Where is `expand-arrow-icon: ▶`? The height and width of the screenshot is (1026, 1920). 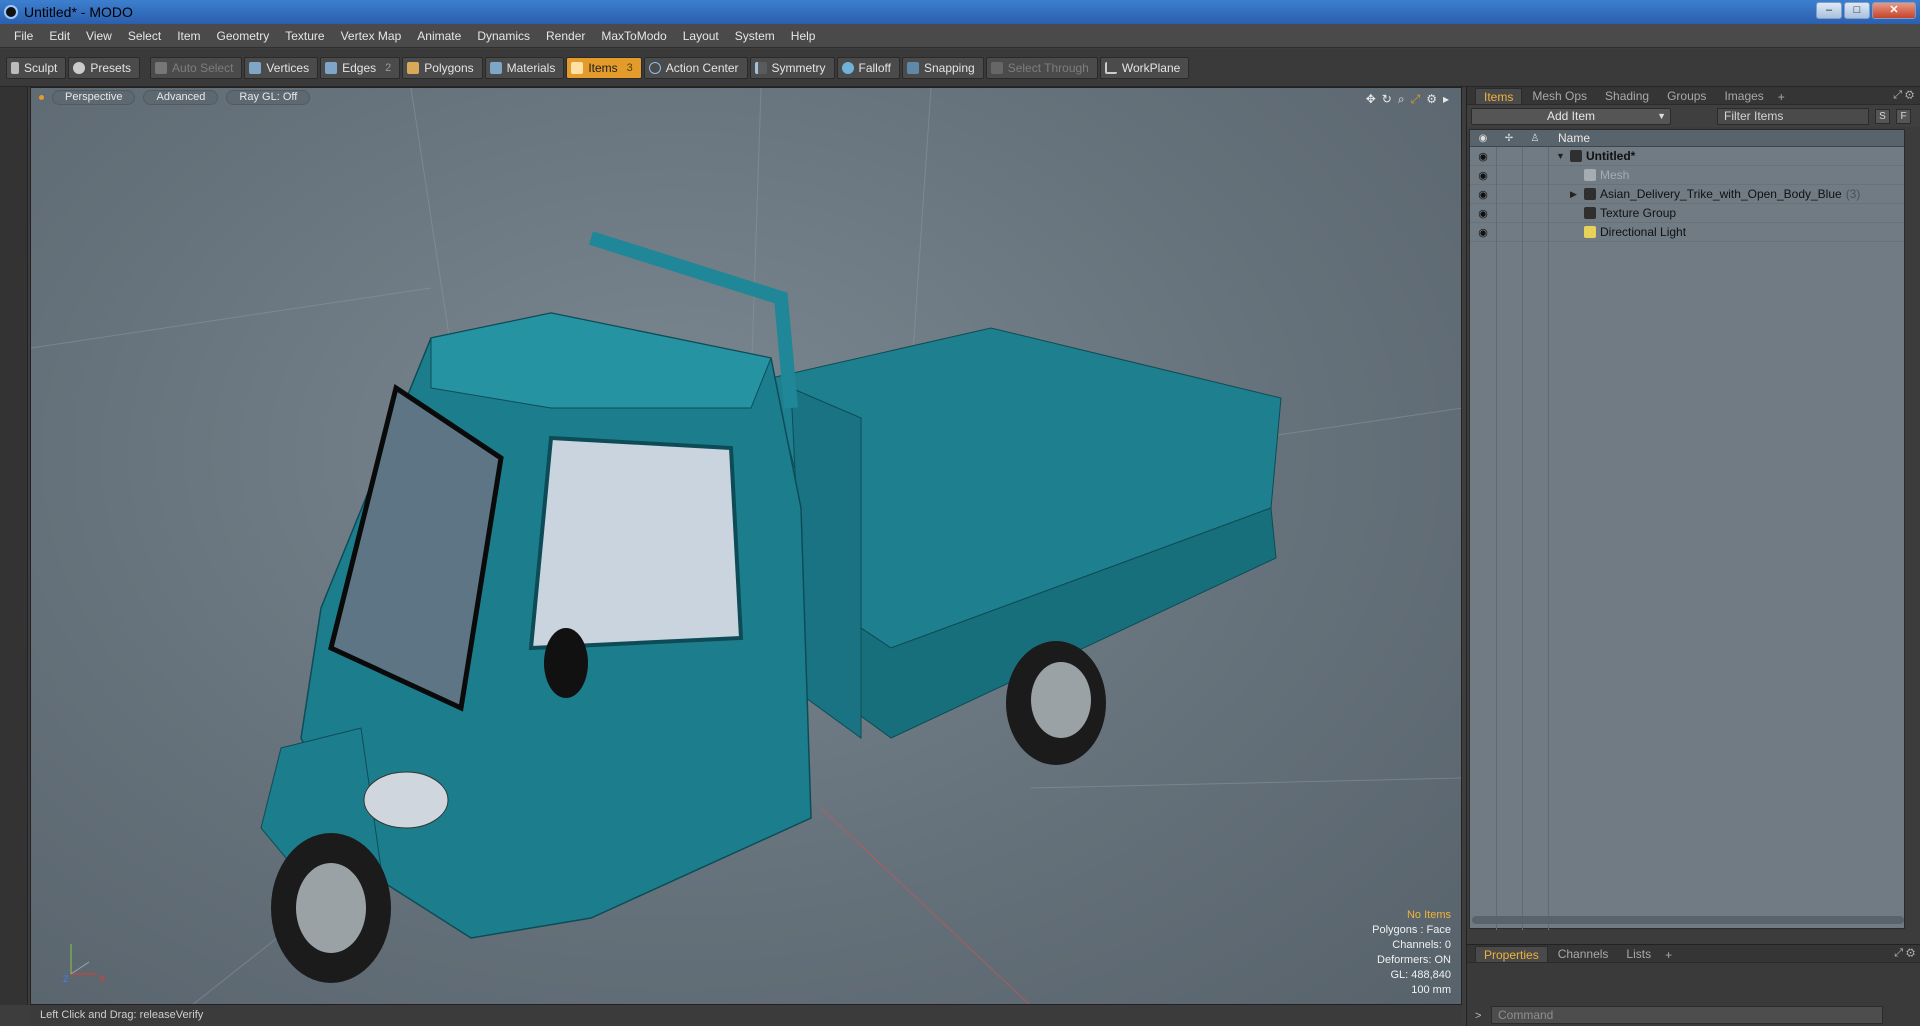
expand-arrow-icon: ▶ is located at coordinates (1575, 194).